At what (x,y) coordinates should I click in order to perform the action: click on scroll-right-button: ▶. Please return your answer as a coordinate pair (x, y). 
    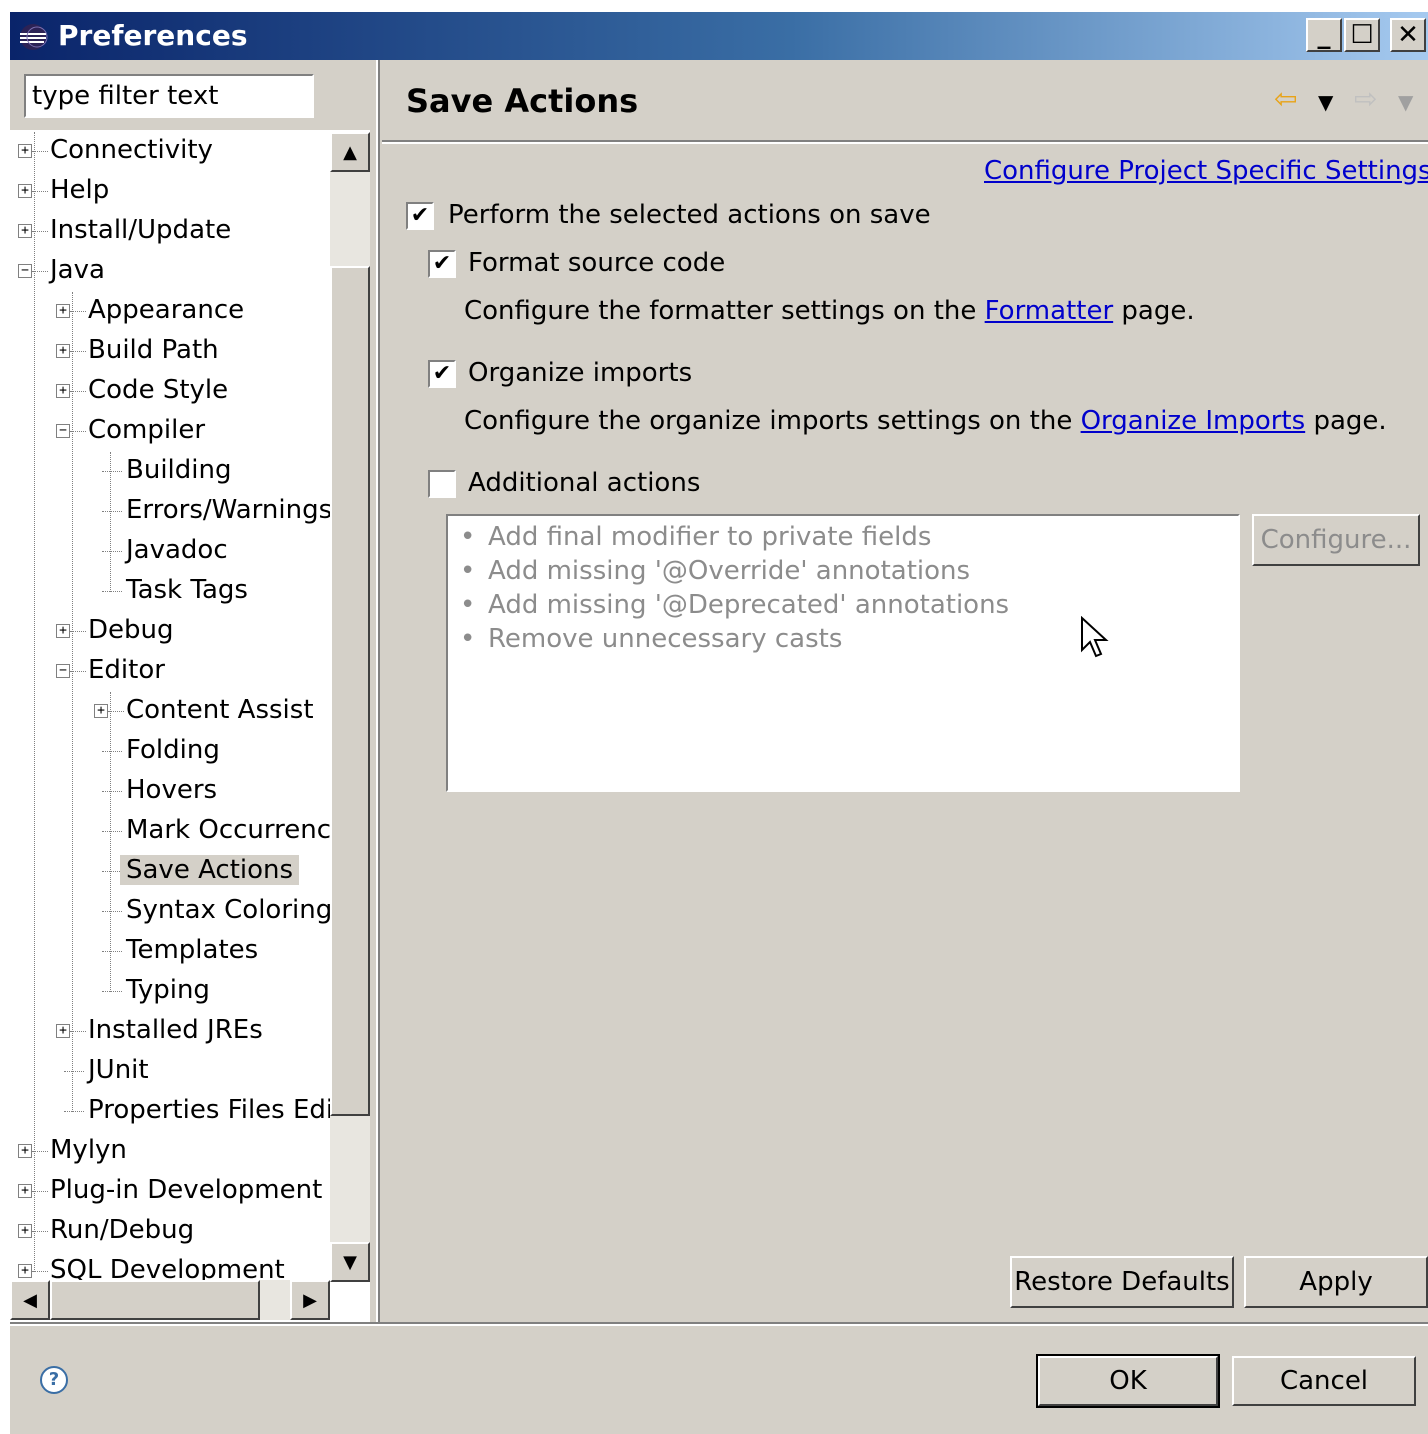
    Looking at the image, I should click on (310, 1300).